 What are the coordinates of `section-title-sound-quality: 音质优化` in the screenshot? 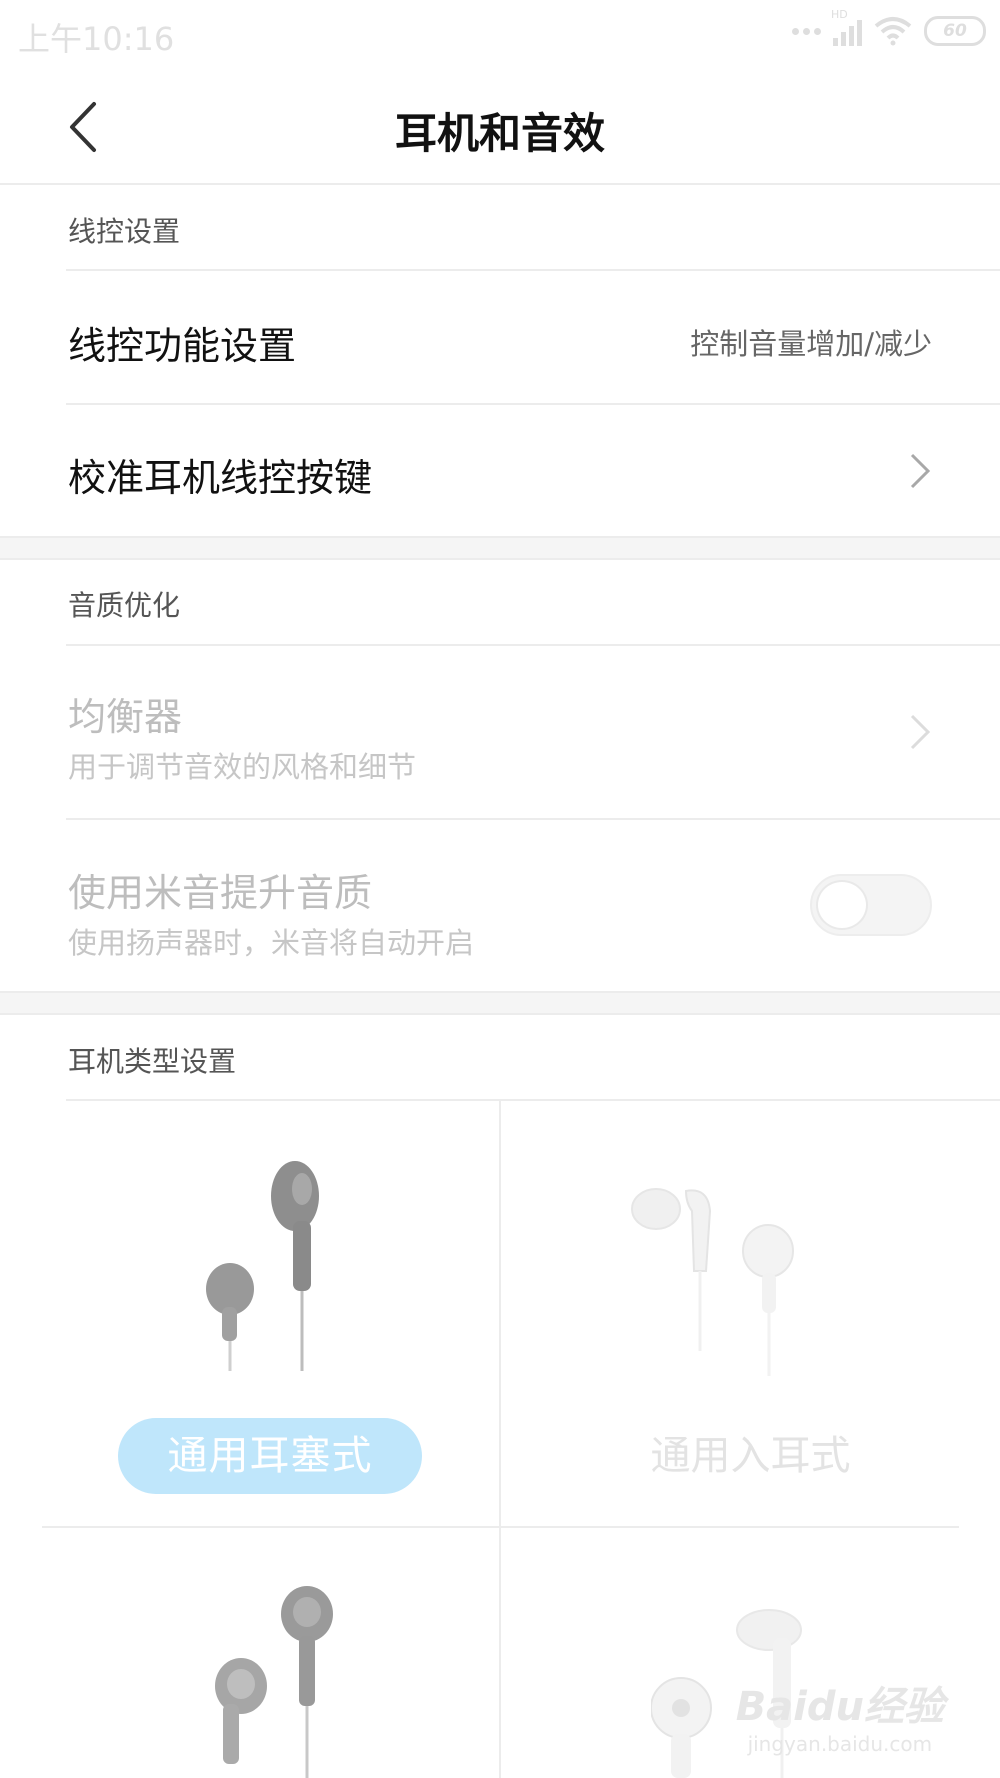 It's located at (124, 605).